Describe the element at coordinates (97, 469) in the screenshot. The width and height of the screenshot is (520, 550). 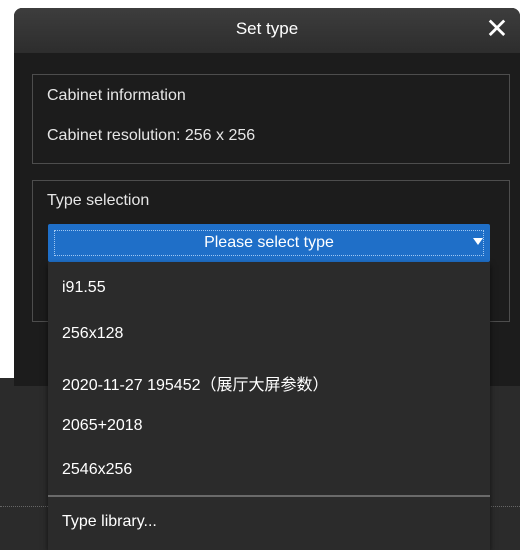
I see `menu-item-label: 2546x256` at that location.